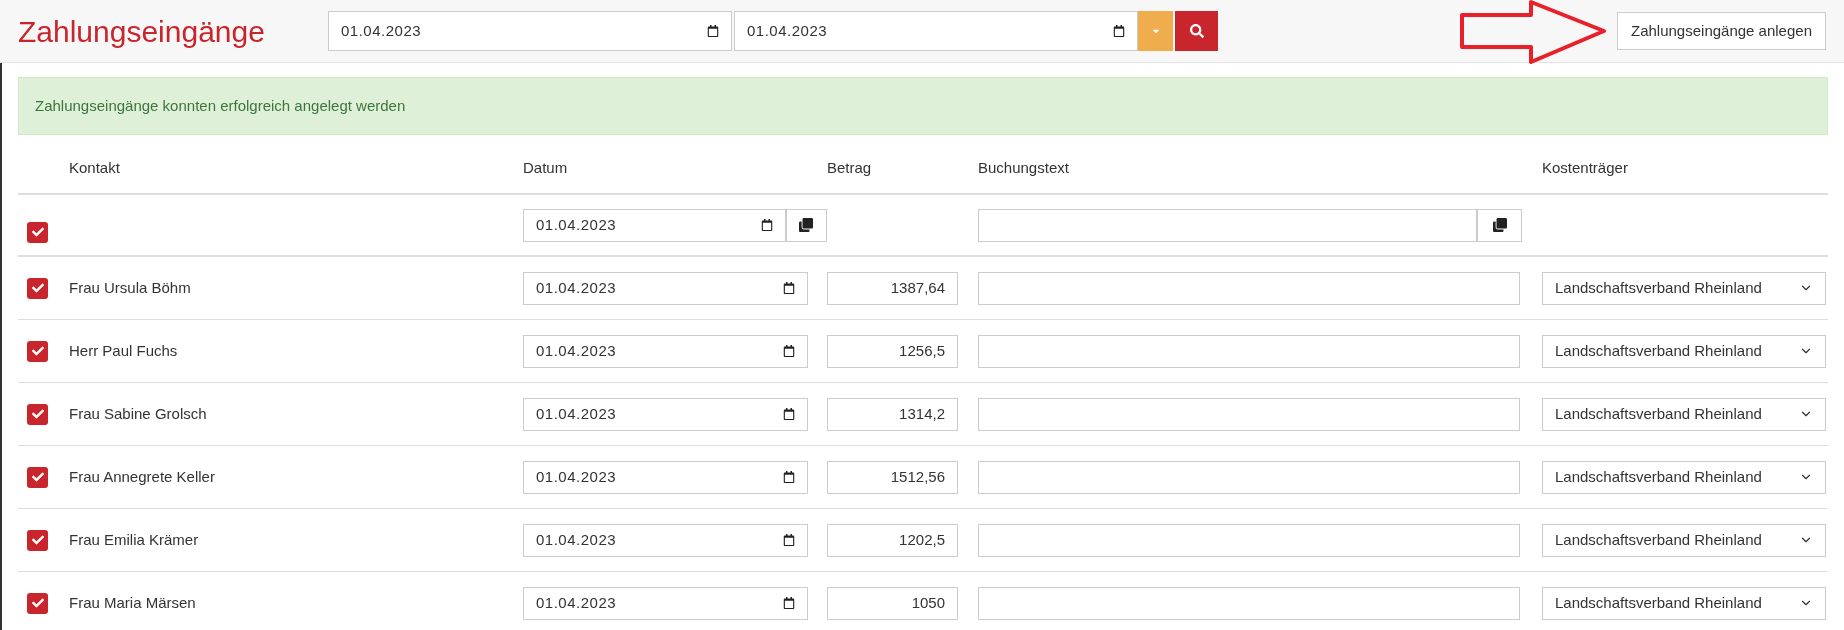  I want to click on amount-field: 1202,5, so click(892, 540).